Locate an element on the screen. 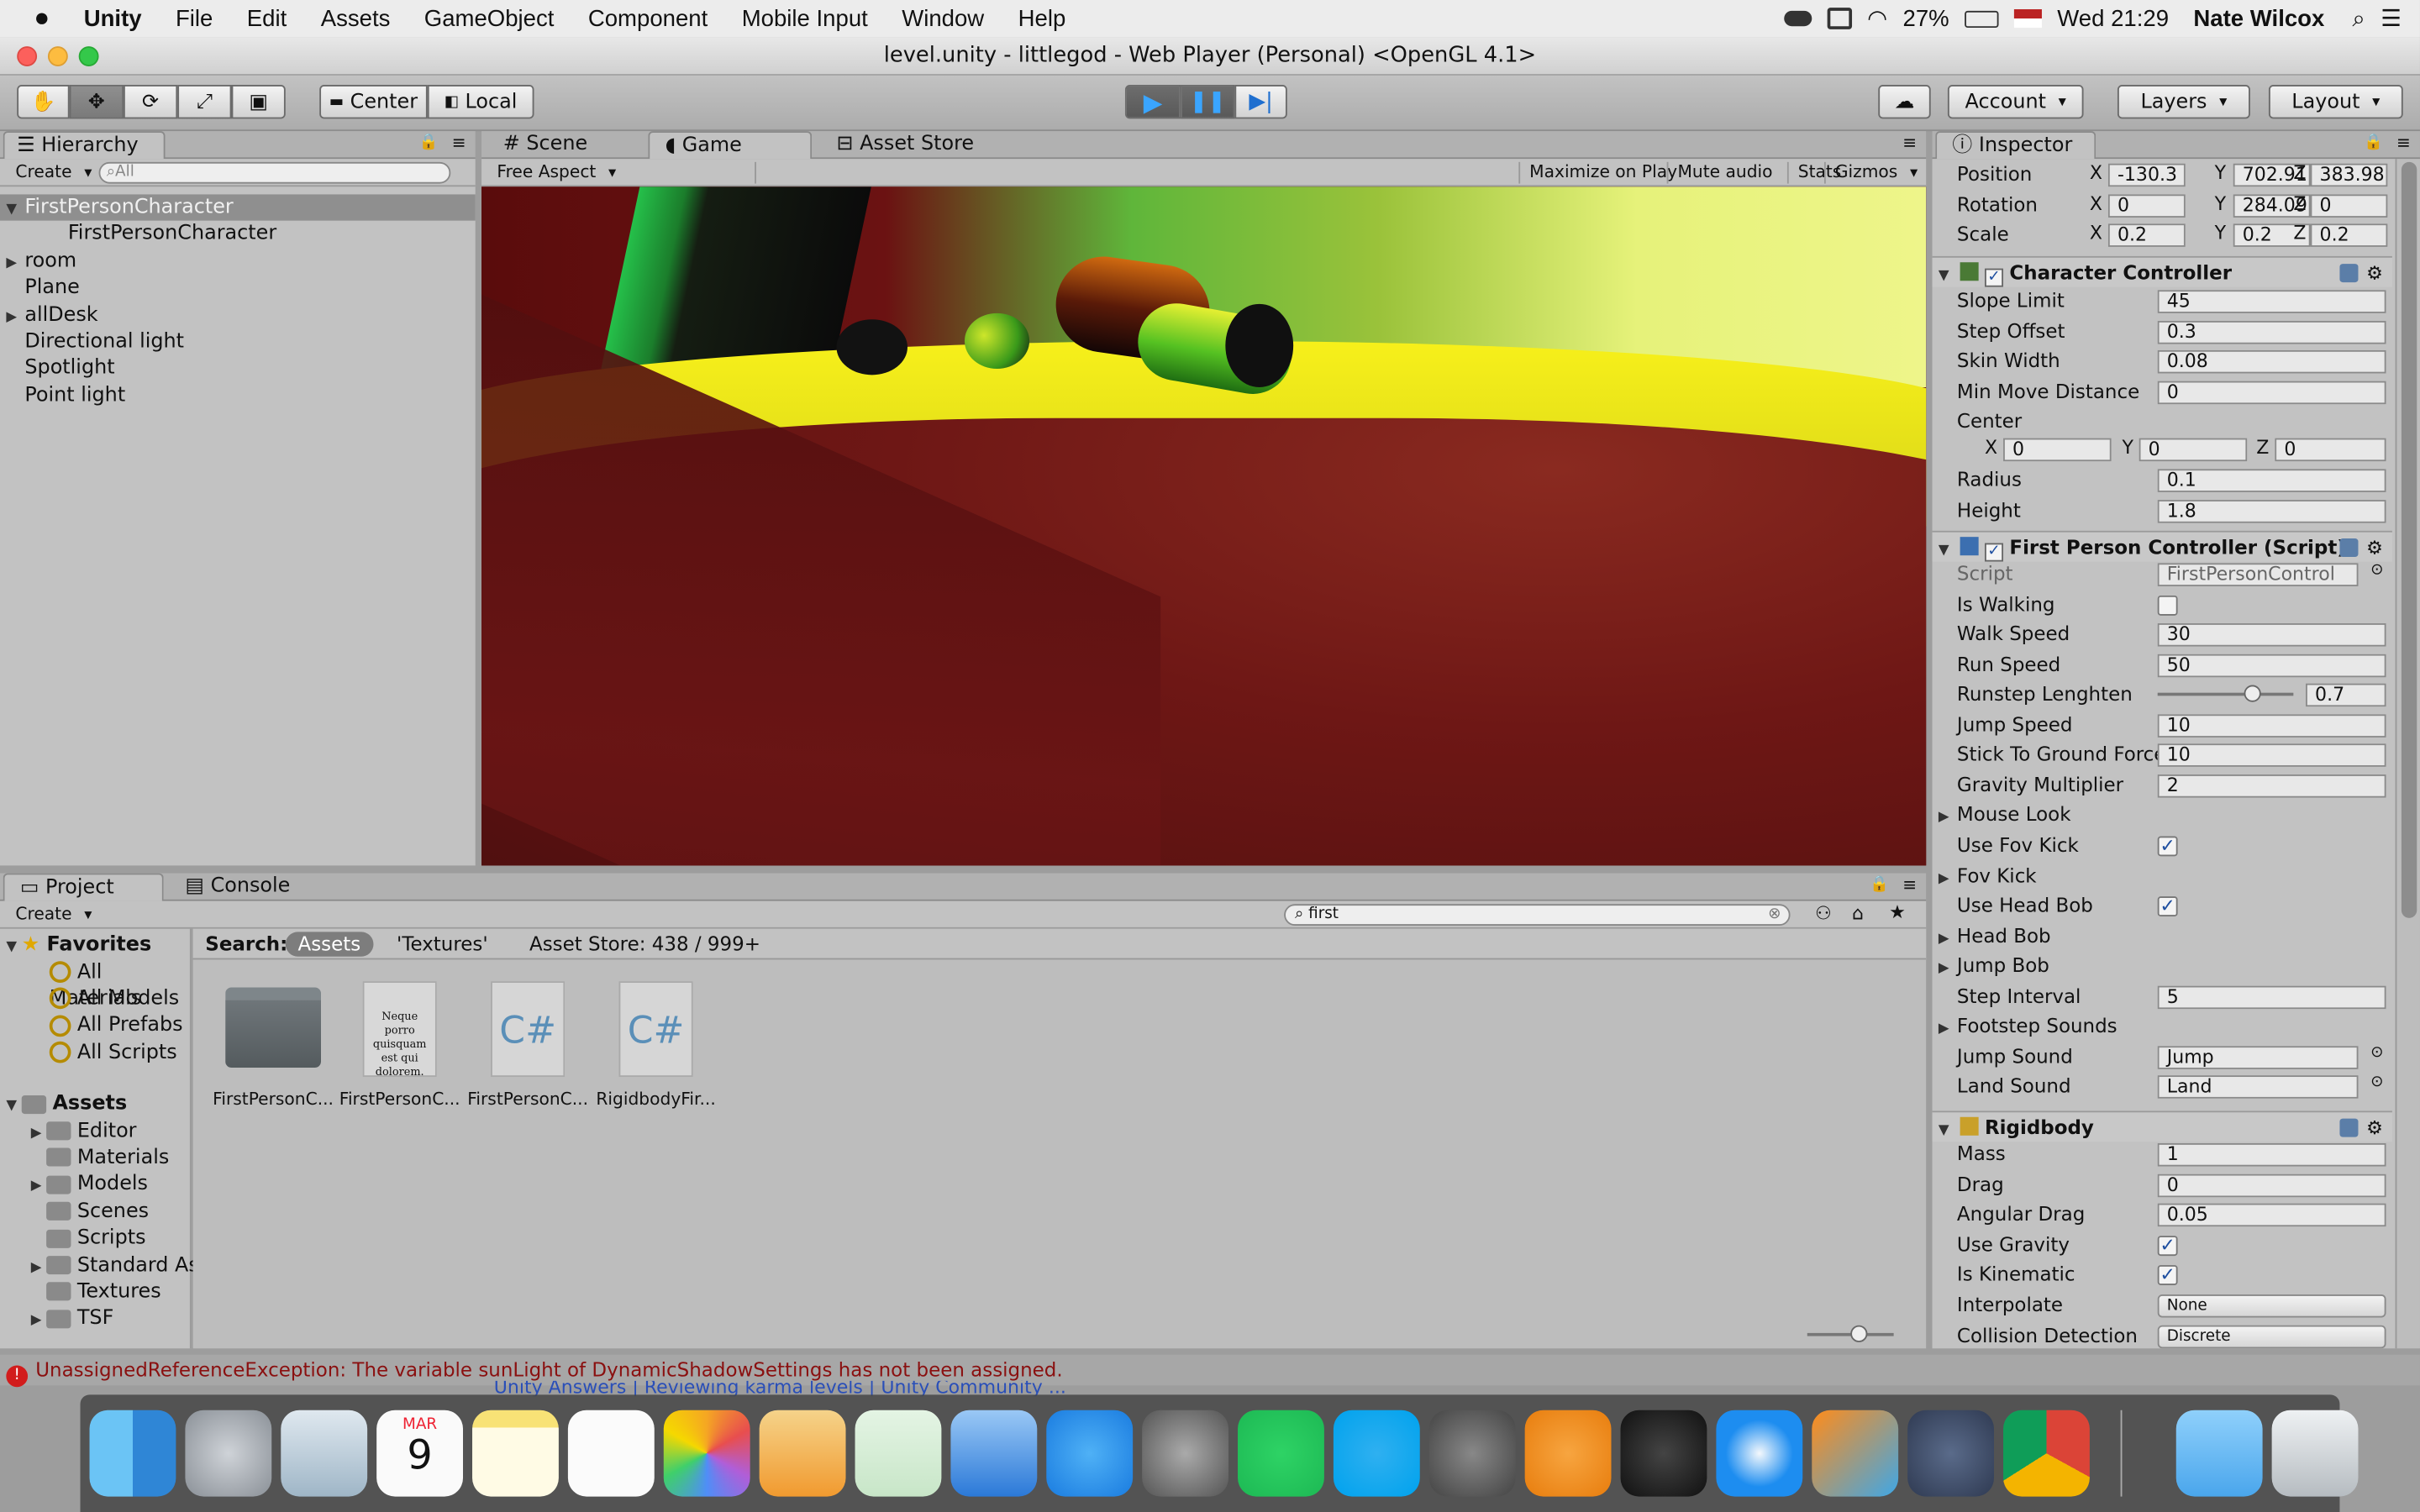 The height and width of the screenshot is (1512, 2420). is-kinematic-checkbox: ✓ is located at coordinates (2167, 1275).